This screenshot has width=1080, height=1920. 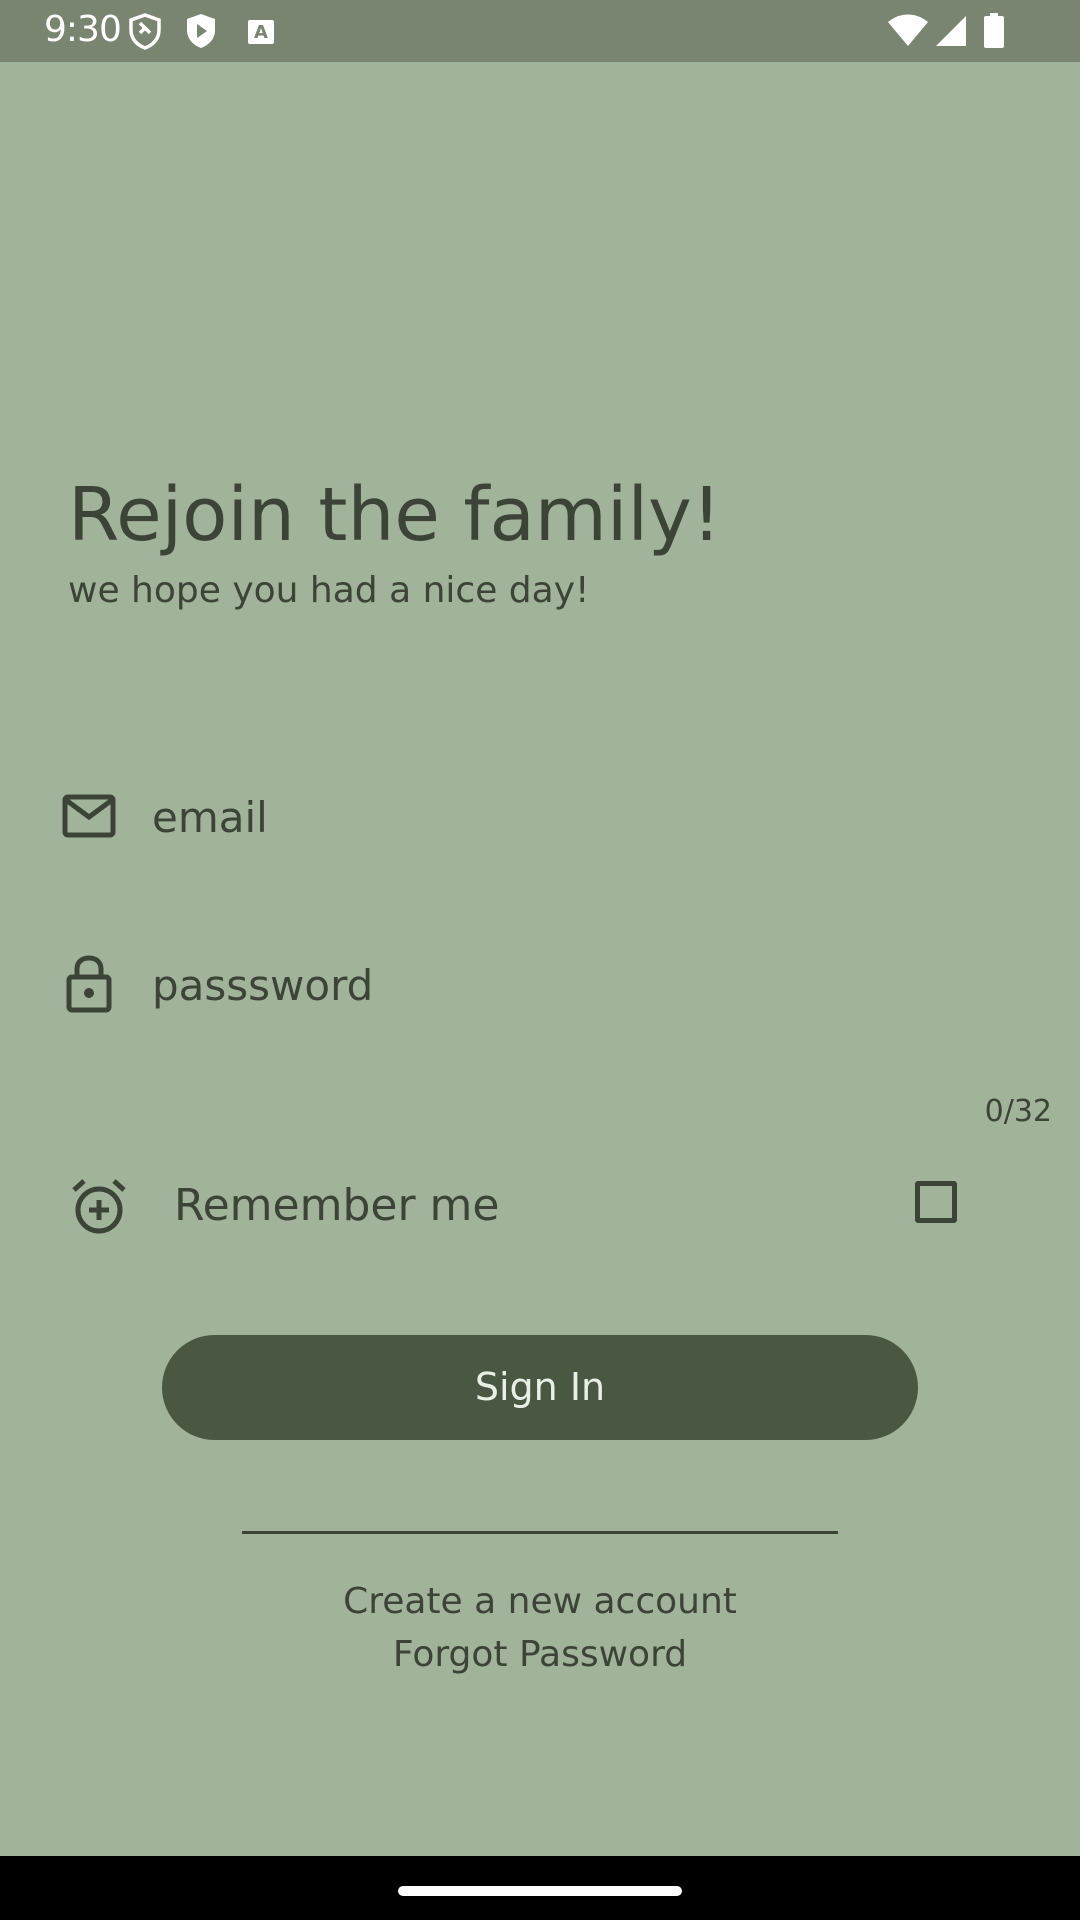 I want to click on battery-icon, so click(x=994, y=31).